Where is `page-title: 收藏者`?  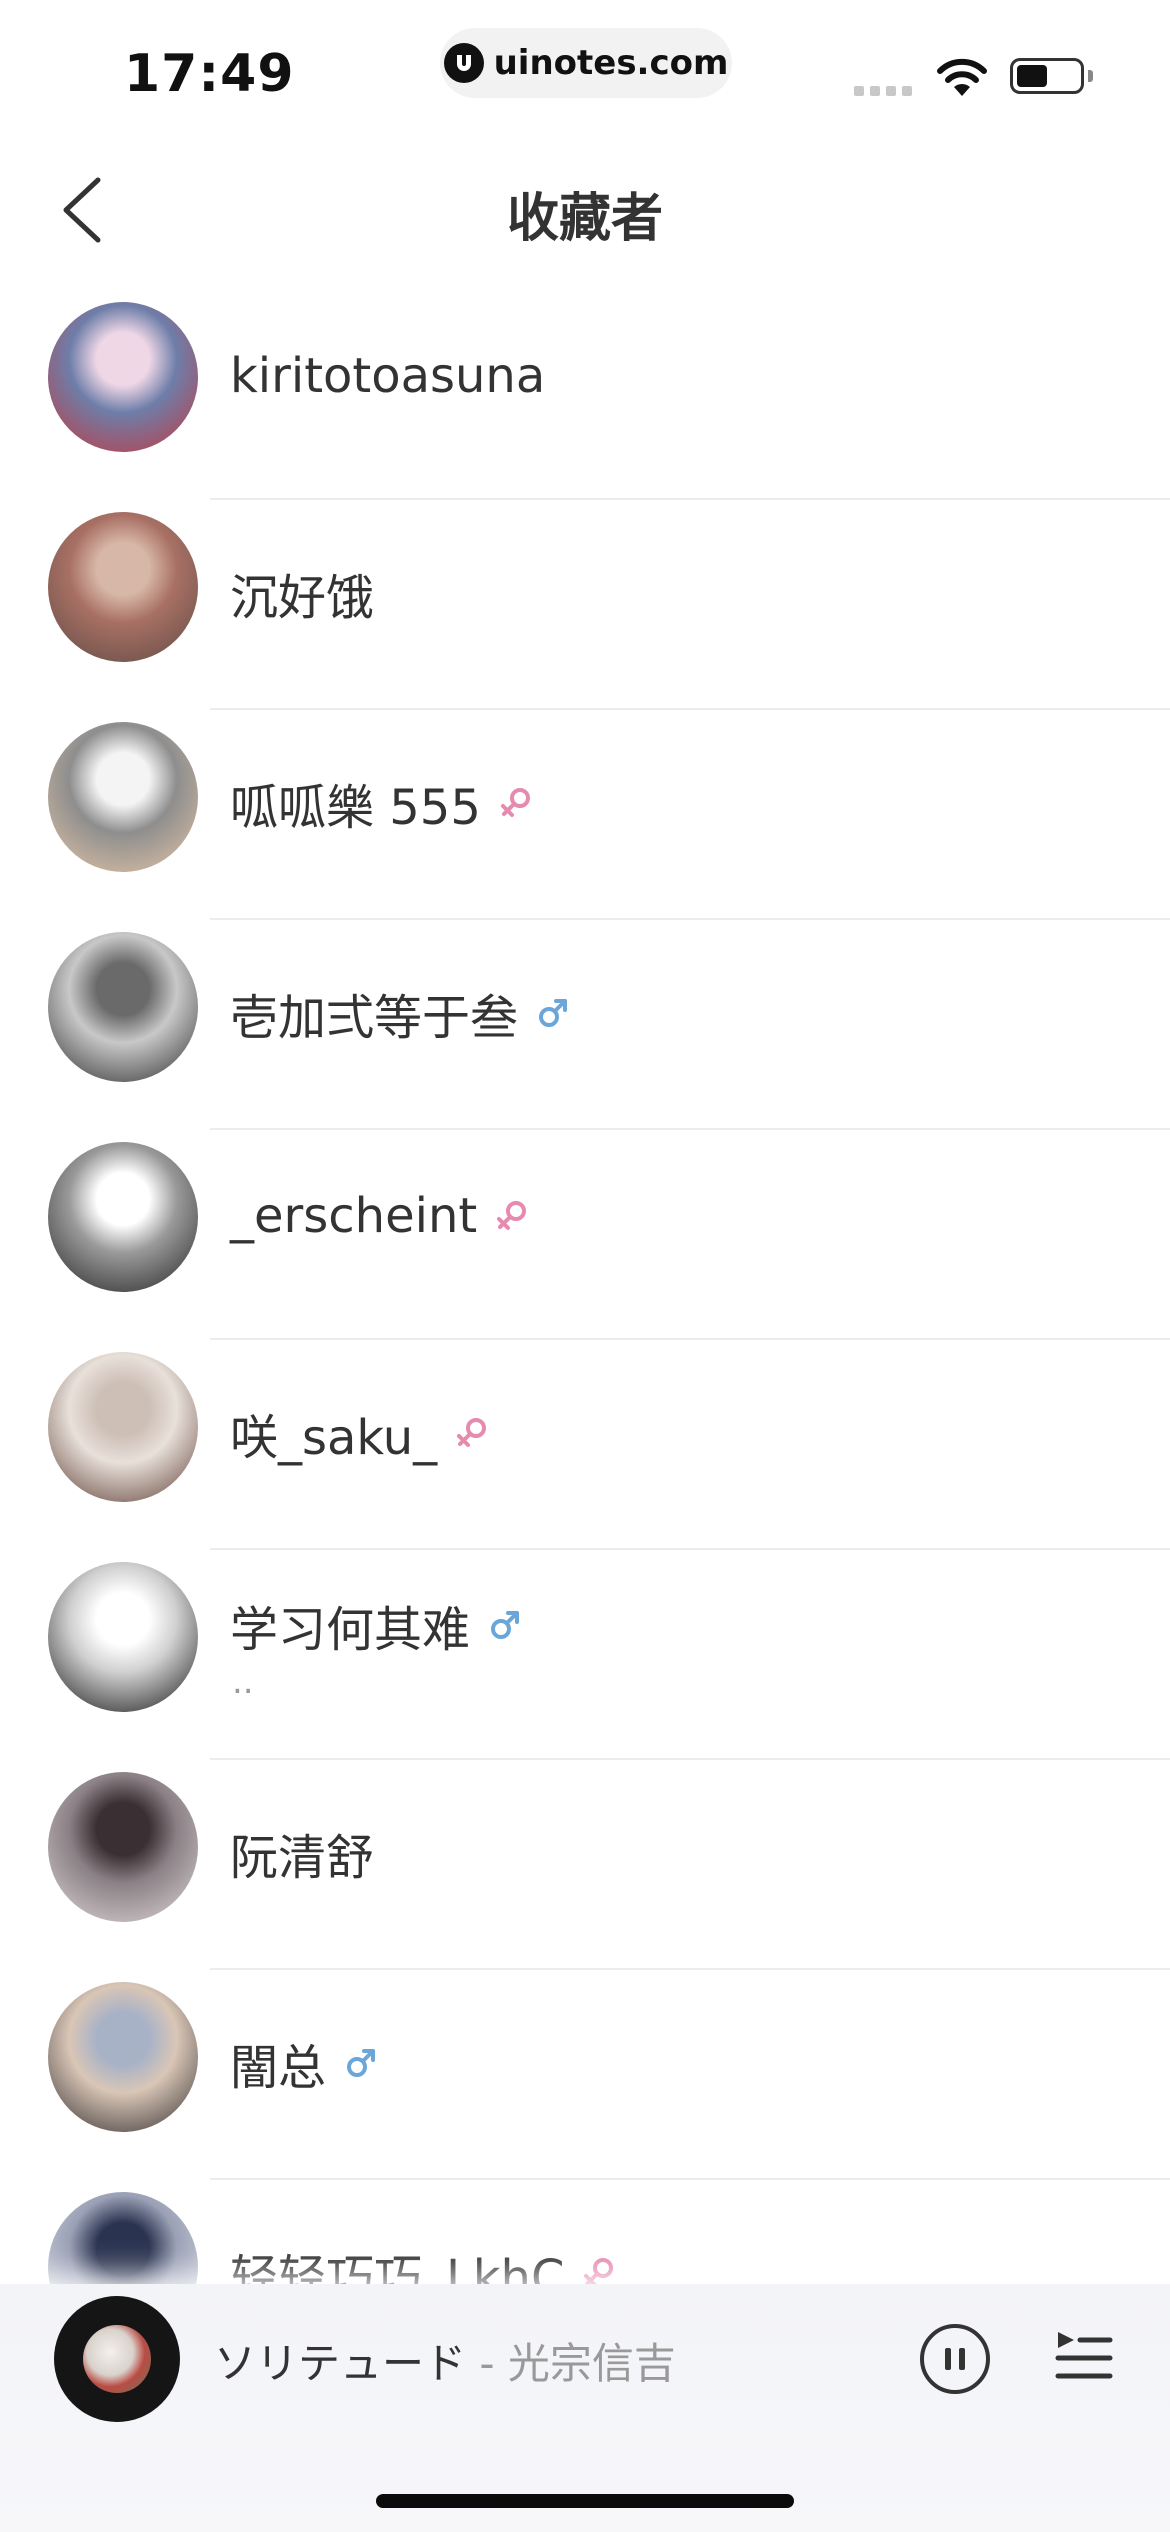
page-title: 收藏者 is located at coordinates (584, 219).